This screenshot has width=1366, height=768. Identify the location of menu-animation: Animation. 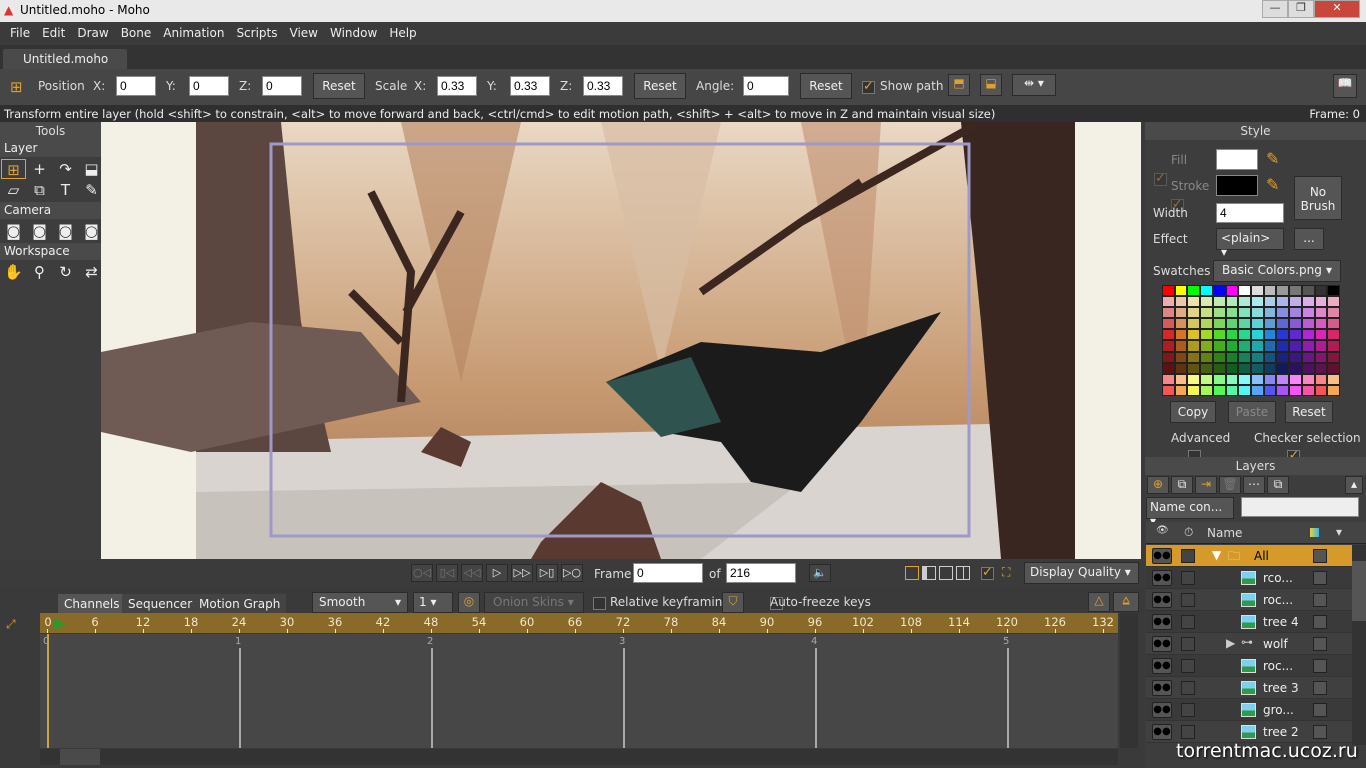
(193, 33).